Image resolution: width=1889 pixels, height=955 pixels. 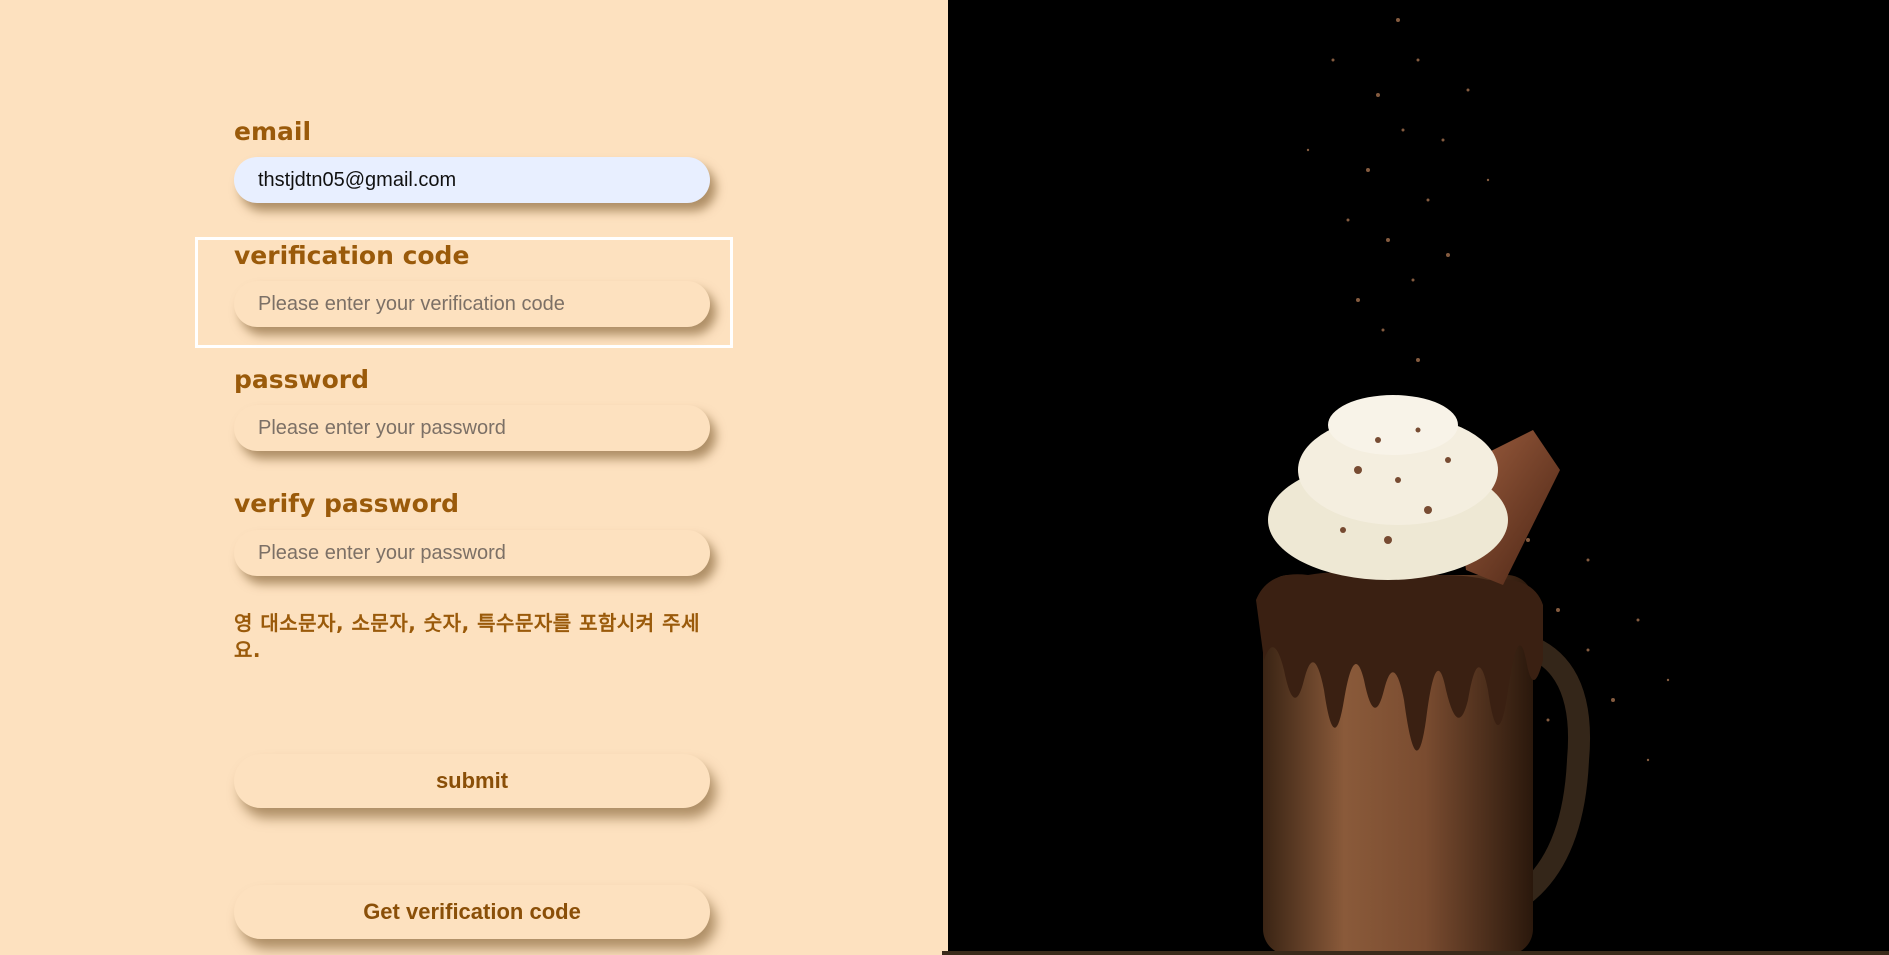 What do you see at coordinates (472, 912) in the screenshot?
I see `get-verification-code-button: Get verification code` at bounding box center [472, 912].